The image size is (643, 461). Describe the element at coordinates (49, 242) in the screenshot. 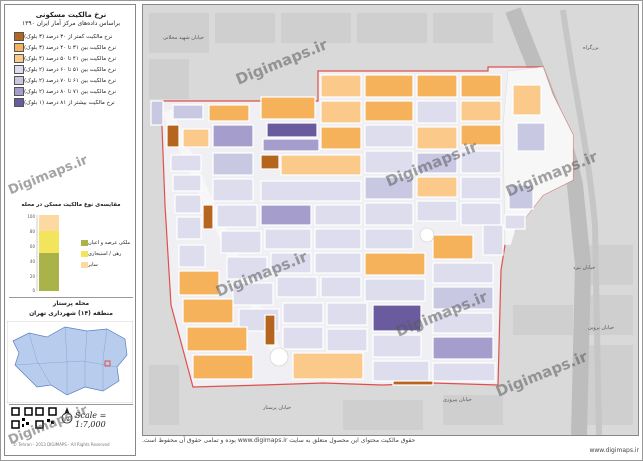

I see `bar-segment-rent` at that location.